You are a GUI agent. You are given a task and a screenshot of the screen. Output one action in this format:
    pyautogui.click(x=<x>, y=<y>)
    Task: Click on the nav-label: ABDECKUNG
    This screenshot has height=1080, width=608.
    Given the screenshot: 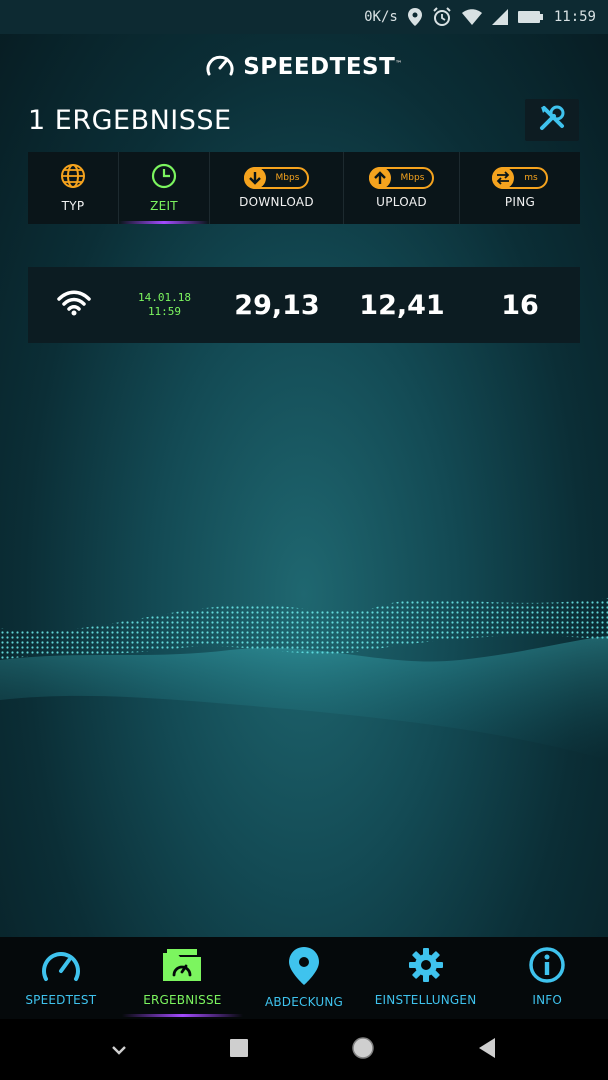 What is the action you would take?
    pyautogui.click(x=304, y=1002)
    